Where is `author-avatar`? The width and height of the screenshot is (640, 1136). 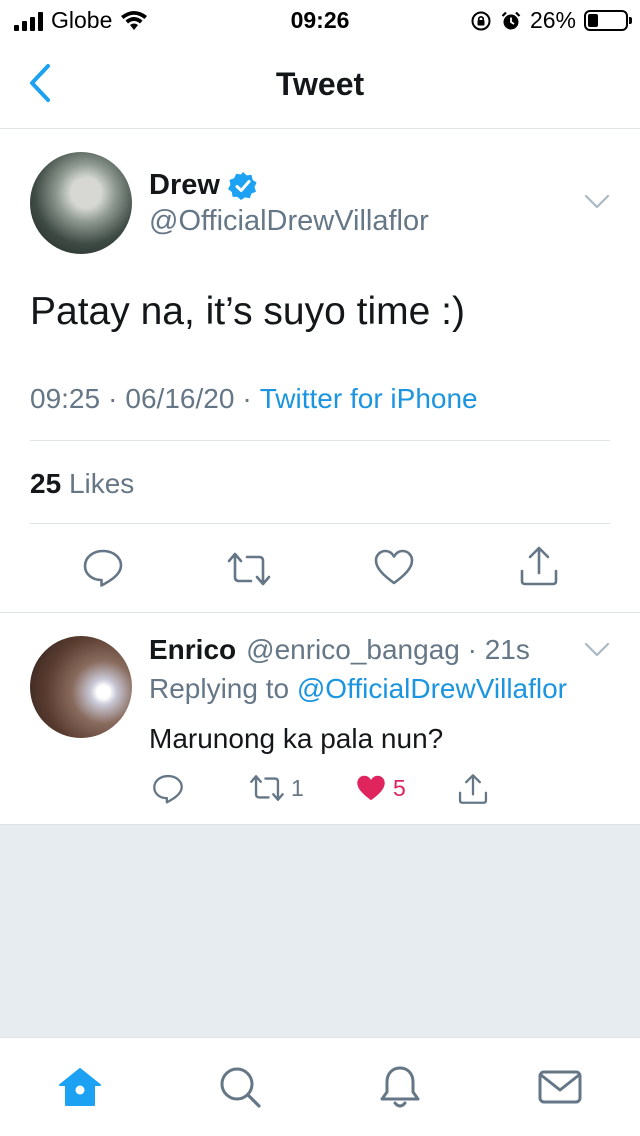 author-avatar is located at coordinates (81, 203).